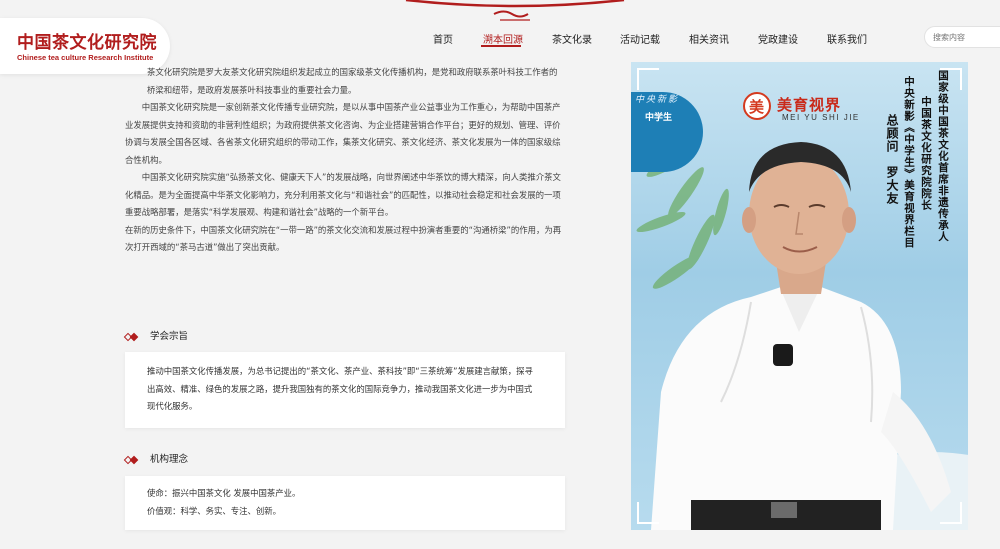  I want to click on search-input, so click(962, 37).